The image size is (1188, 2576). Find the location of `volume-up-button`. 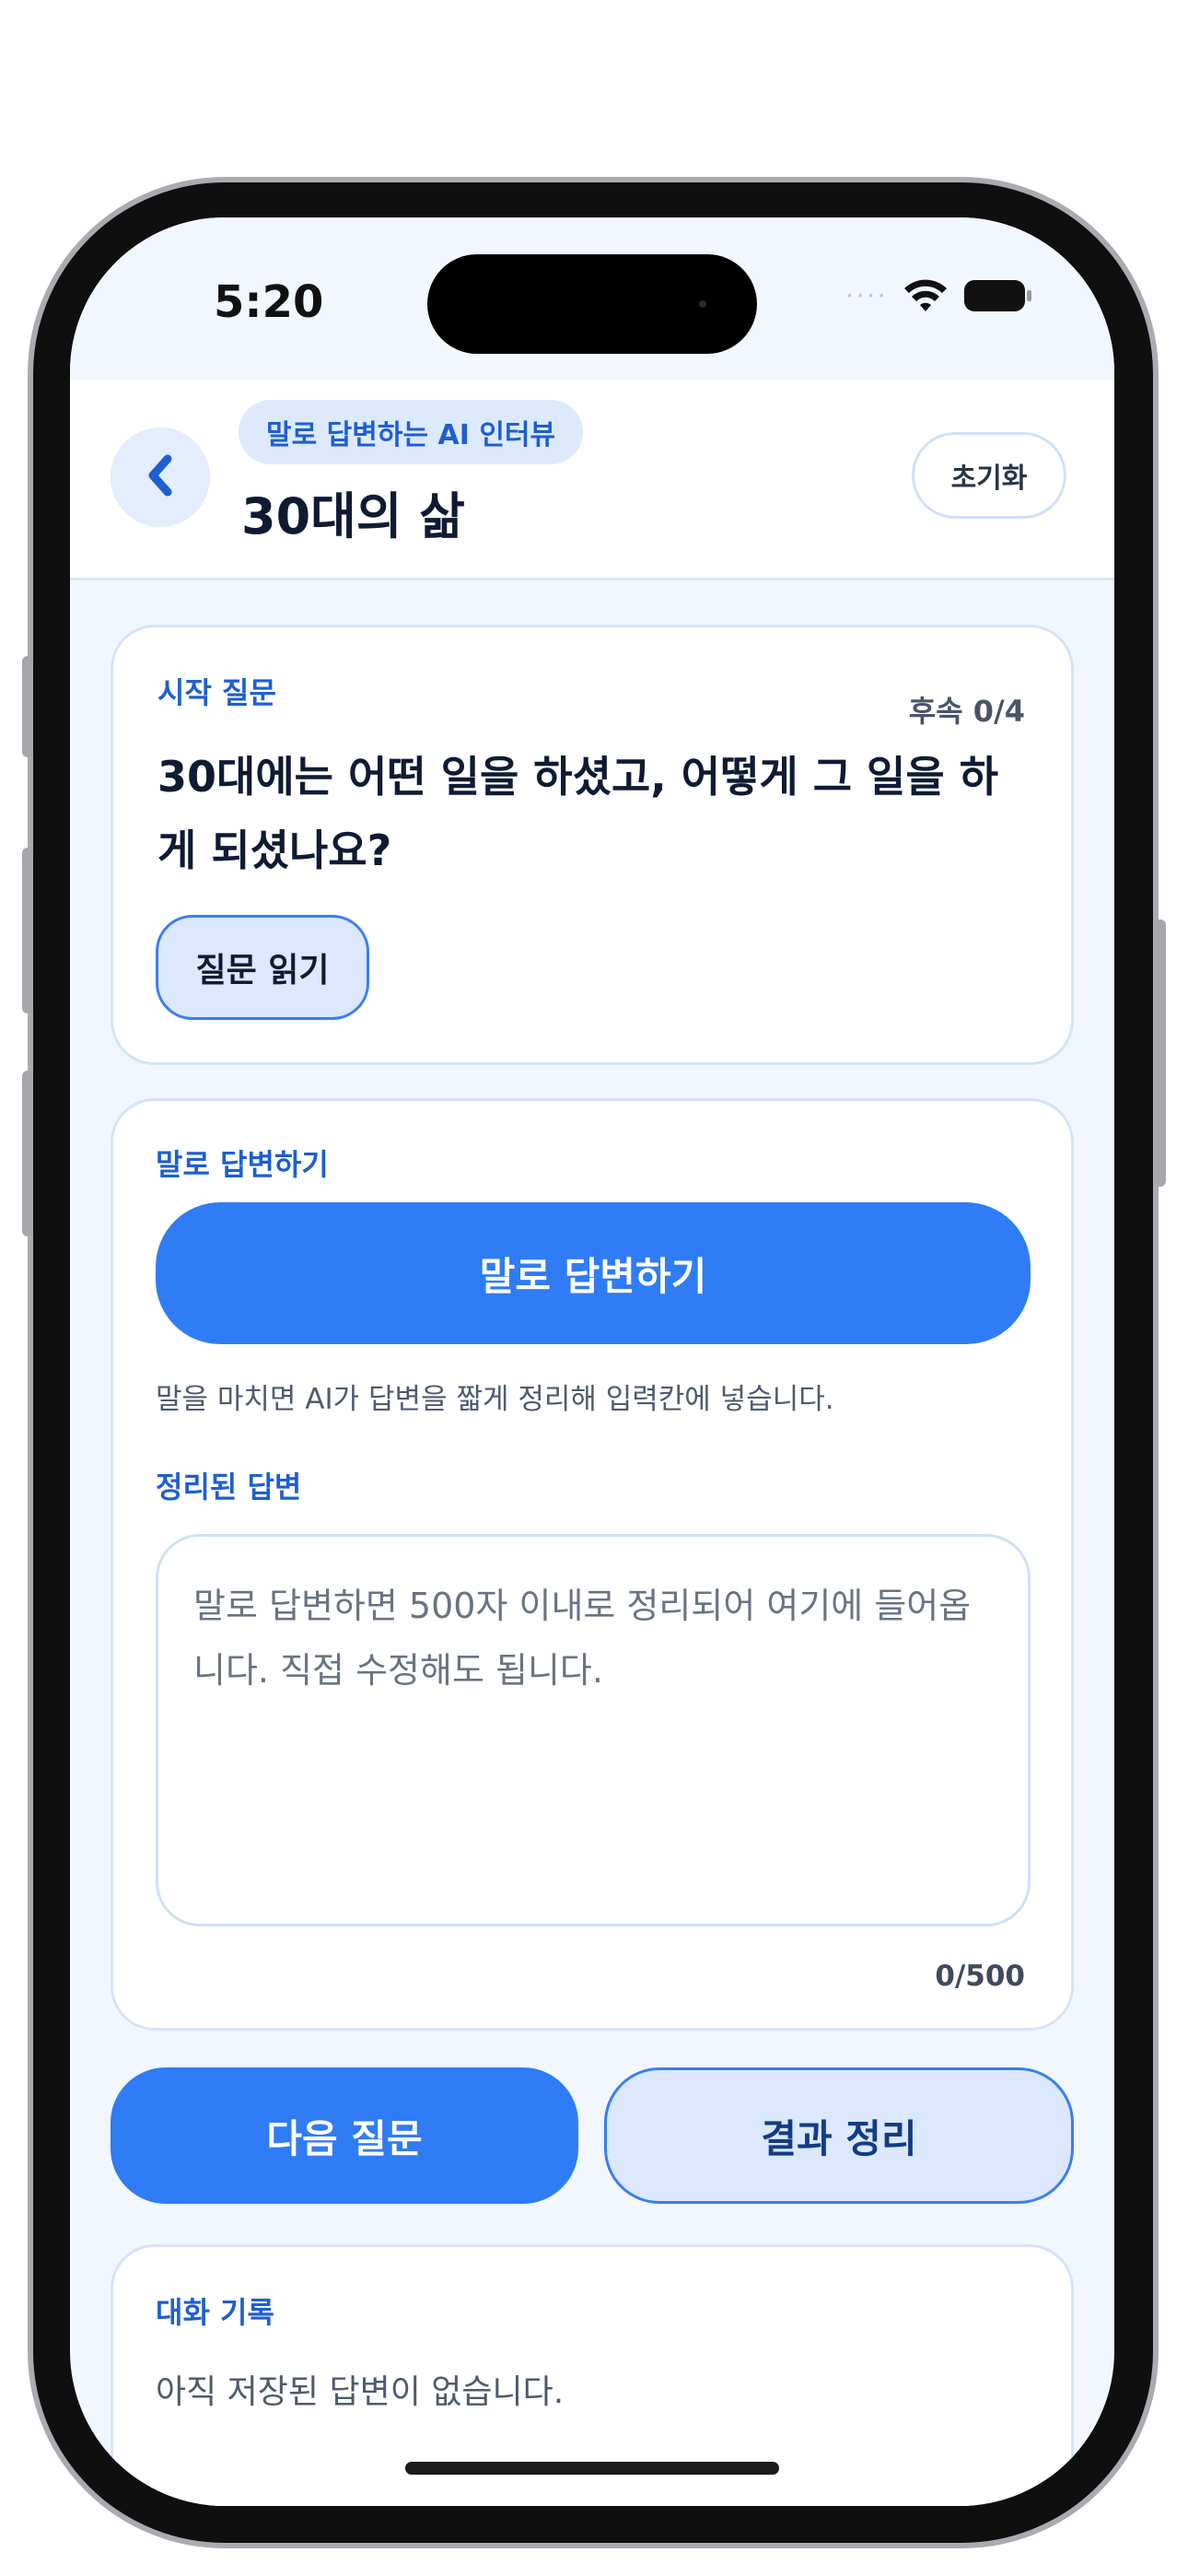

volume-up-button is located at coordinates (27, 930).